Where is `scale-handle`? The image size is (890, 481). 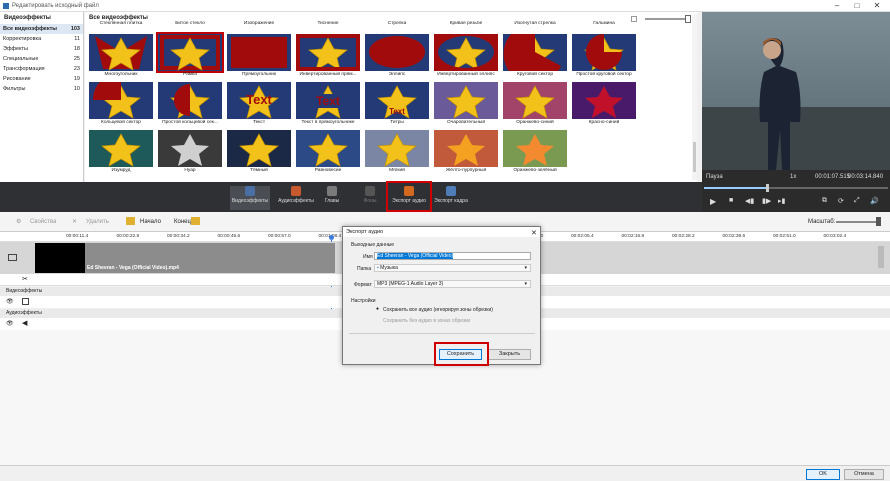 scale-handle is located at coordinates (878, 221).